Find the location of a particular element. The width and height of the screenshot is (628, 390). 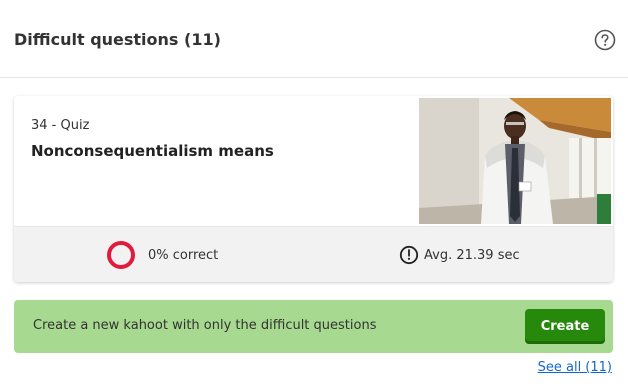

time-stat: Avg. 21.39 sec is located at coordinates (459, 255).